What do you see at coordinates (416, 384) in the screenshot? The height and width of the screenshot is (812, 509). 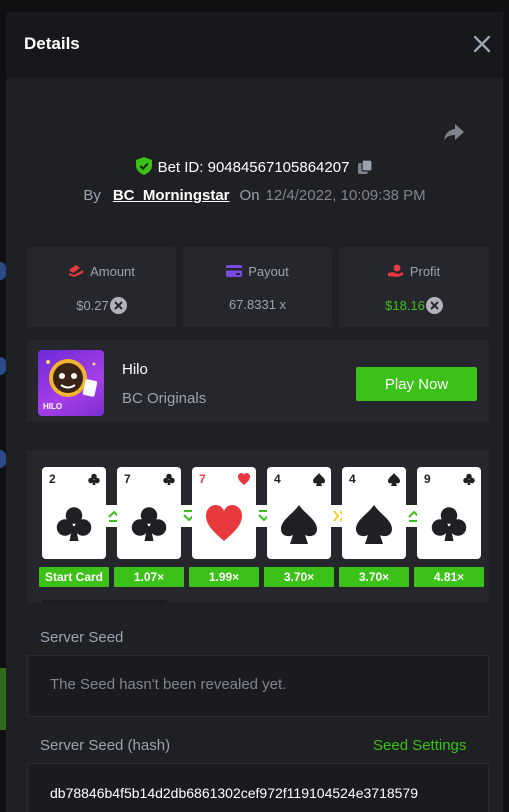 I see `play-now-button: Play Now` at bounding box center [416, 384].